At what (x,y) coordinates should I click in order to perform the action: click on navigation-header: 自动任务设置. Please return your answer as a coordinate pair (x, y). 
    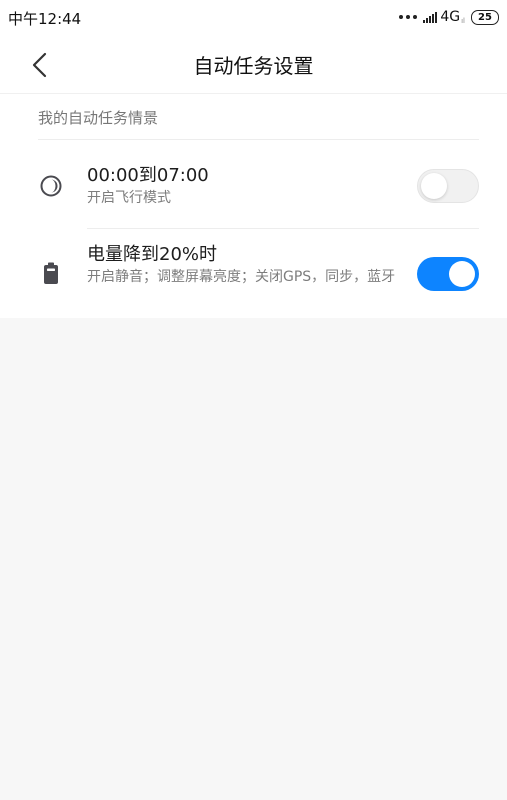
    Looking at the image, I should click on (253, 65).